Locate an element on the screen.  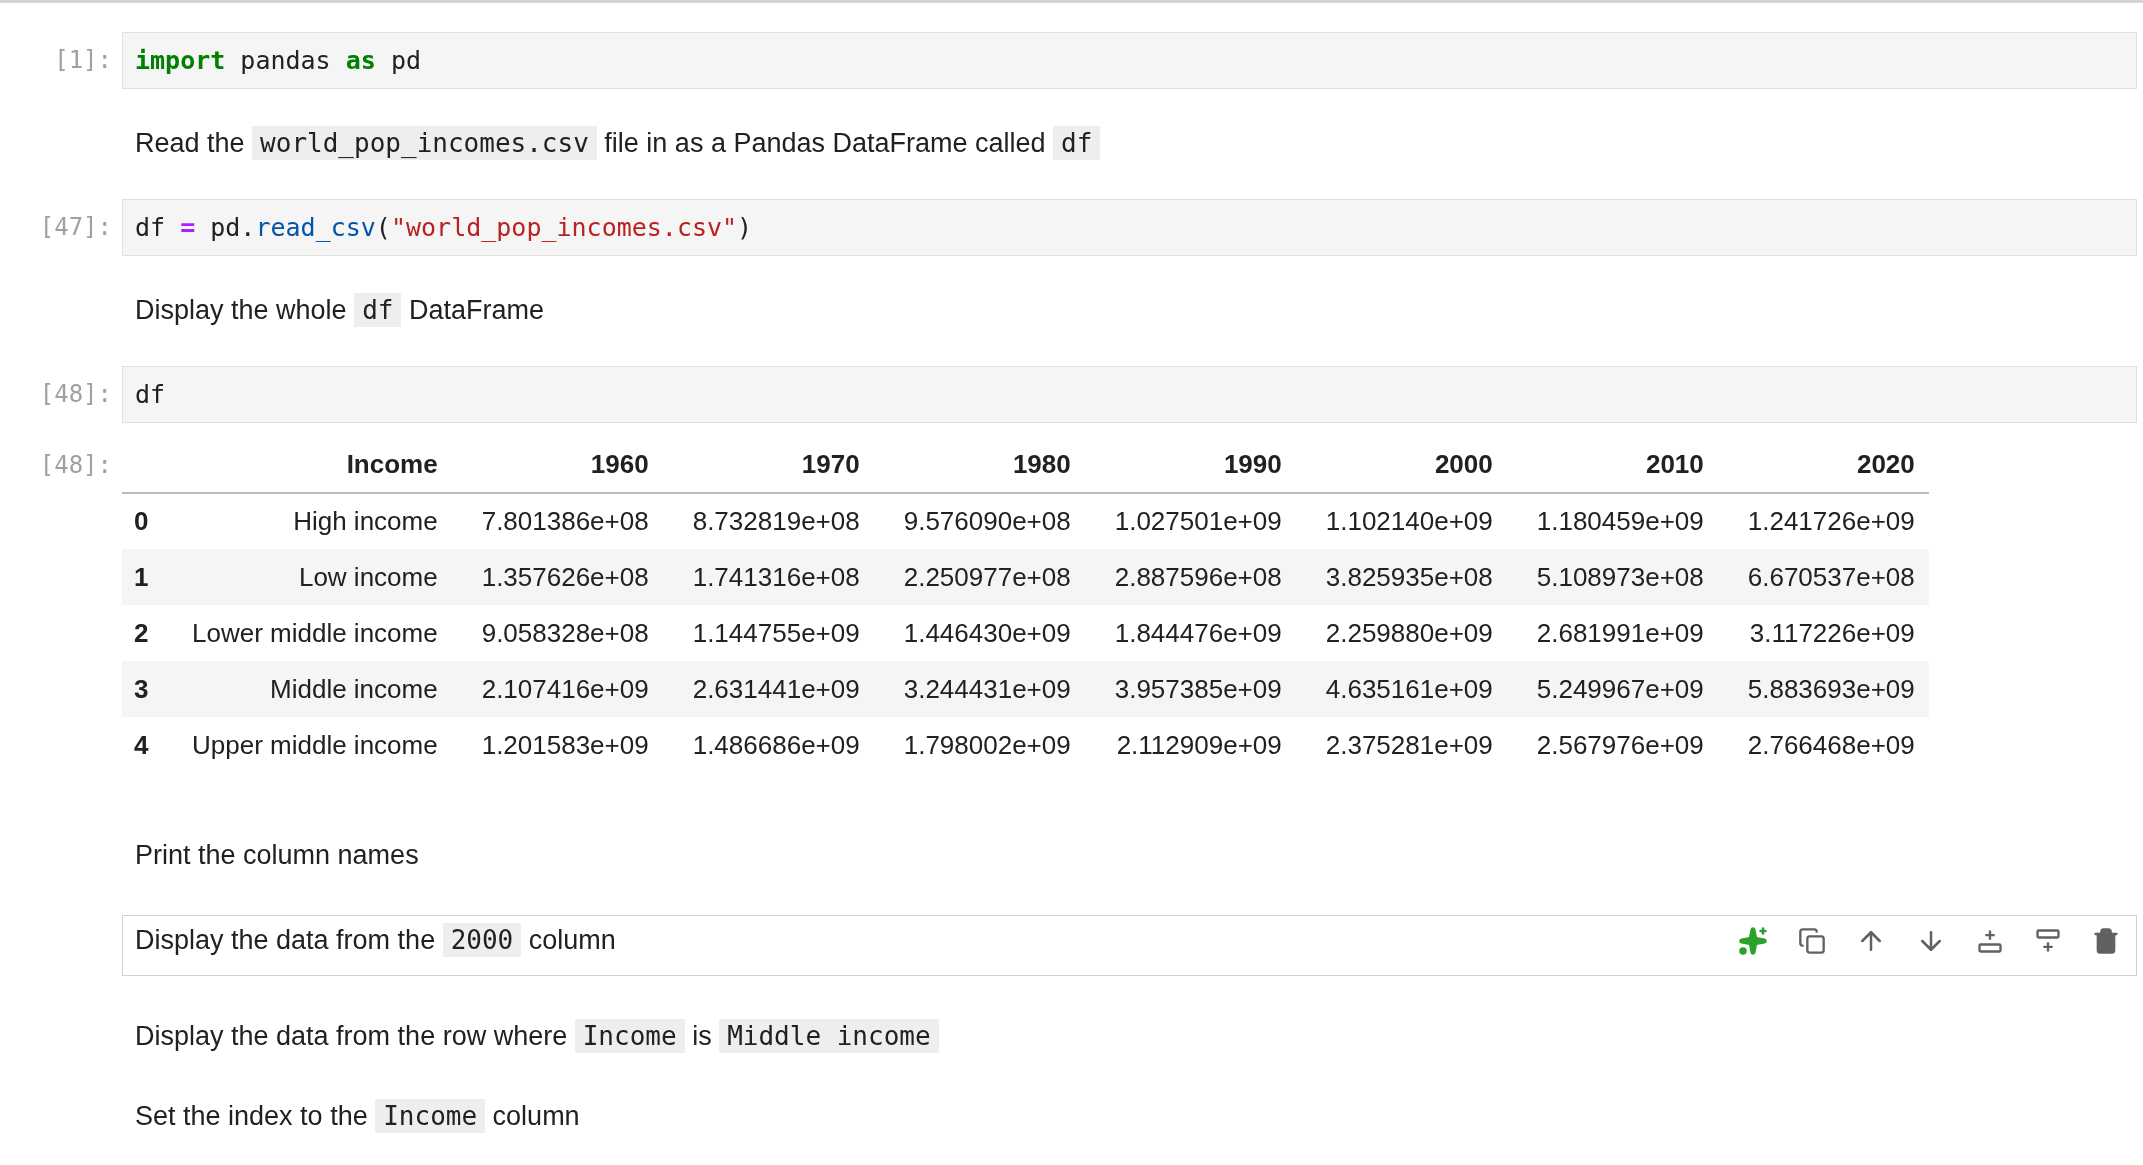
code-cell: import pandas as pd is located at coordinates (1129, 60).